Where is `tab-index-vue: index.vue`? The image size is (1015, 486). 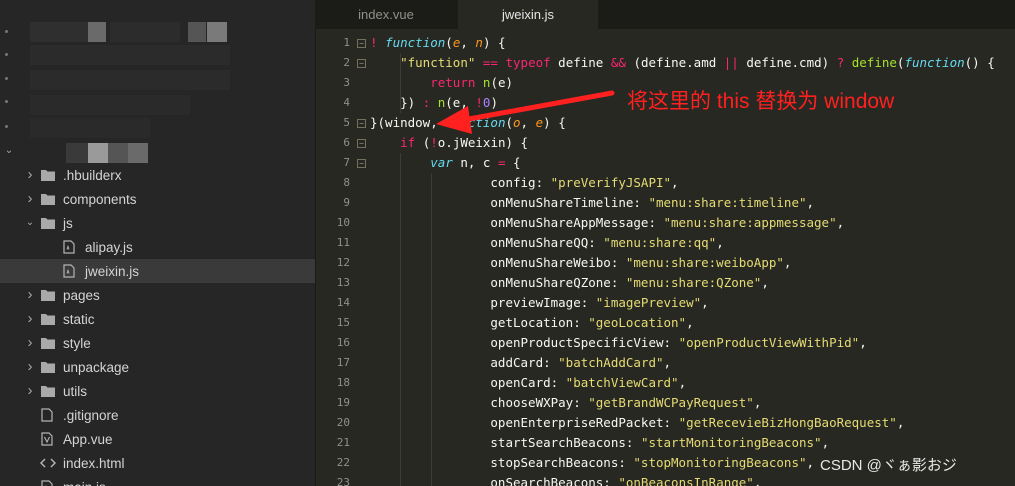 tab-index-vue: index.vue is located at coordinates (386, 14).